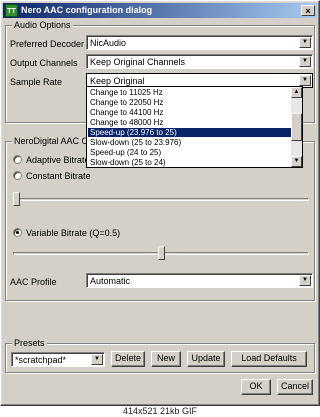 The image size is (320, 417). I want to click on adaptive-bitrate-label: Adaptive Bitrate, so click(58, 160).